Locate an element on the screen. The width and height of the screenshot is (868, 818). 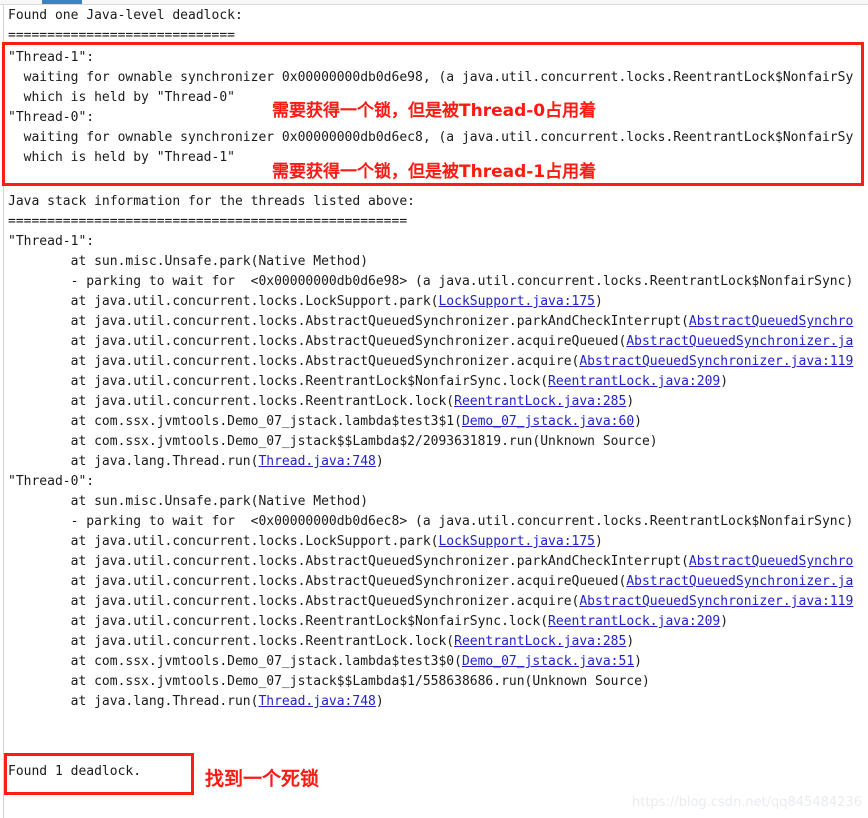
console-line: which is held by "Thread-0" is located at coordinates (121, 98).